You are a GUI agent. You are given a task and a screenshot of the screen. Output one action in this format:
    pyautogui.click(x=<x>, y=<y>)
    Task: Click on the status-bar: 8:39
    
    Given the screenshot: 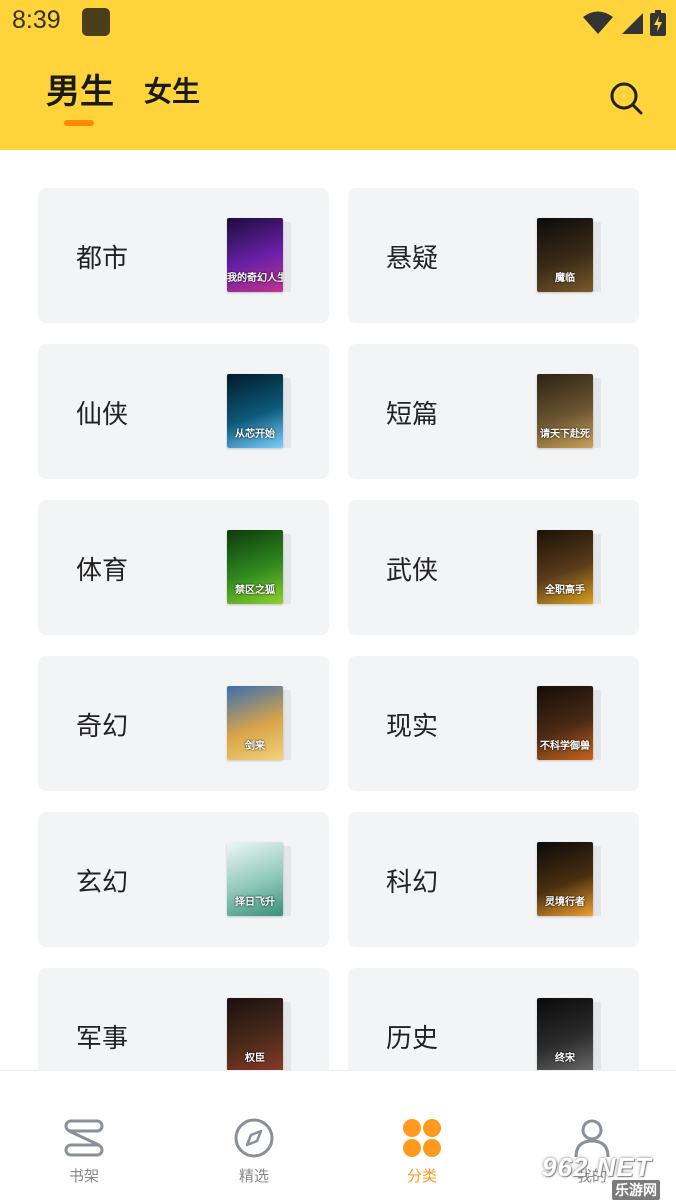 What is the action you would take?
    pyautogui.click(x=338, y=24)
    